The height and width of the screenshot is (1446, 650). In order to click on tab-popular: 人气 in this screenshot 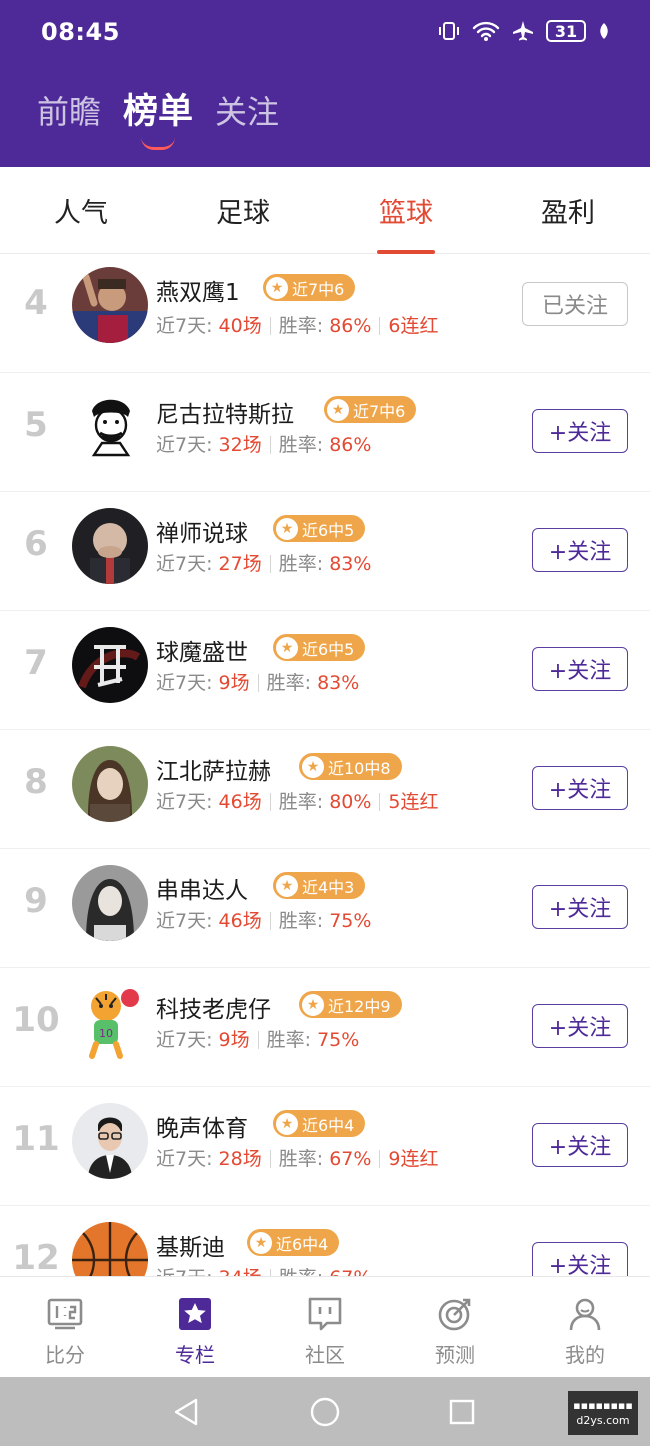, I will do `click(81, 210)`.